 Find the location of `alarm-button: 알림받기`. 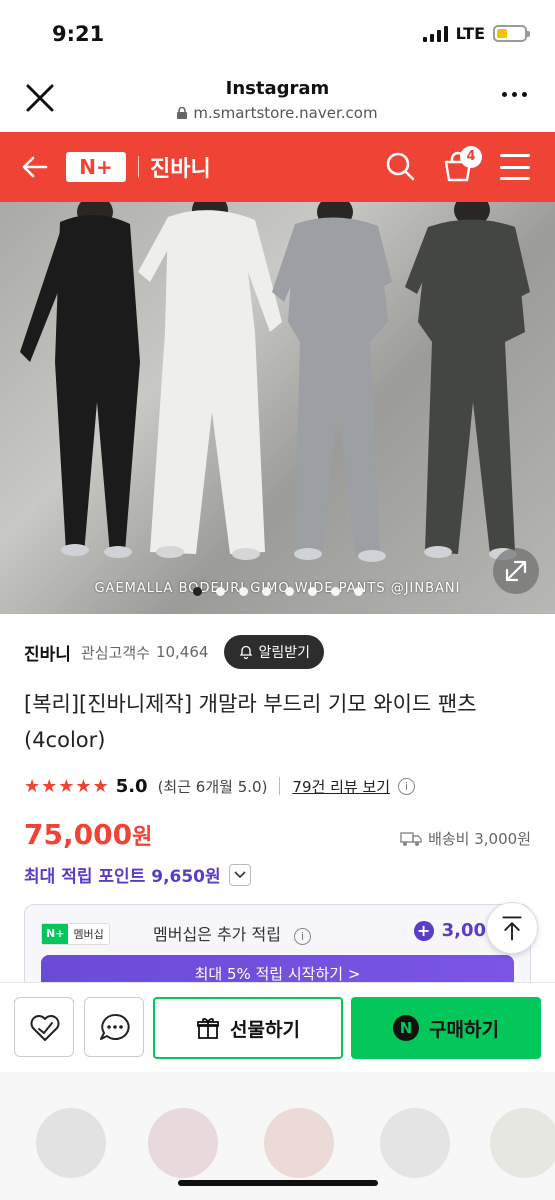

alarm-button: 알림받기 is located at coordinates (274, 652).